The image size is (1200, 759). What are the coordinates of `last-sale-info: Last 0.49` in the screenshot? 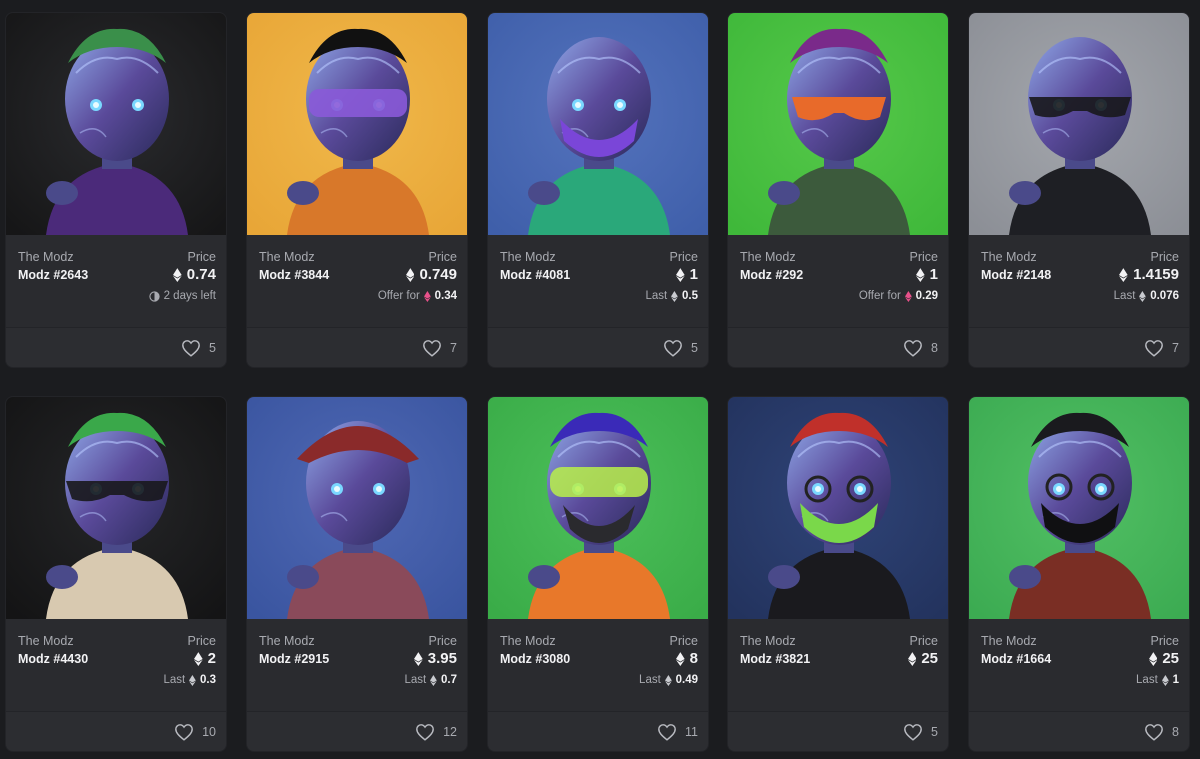 It's located at (668, 680).